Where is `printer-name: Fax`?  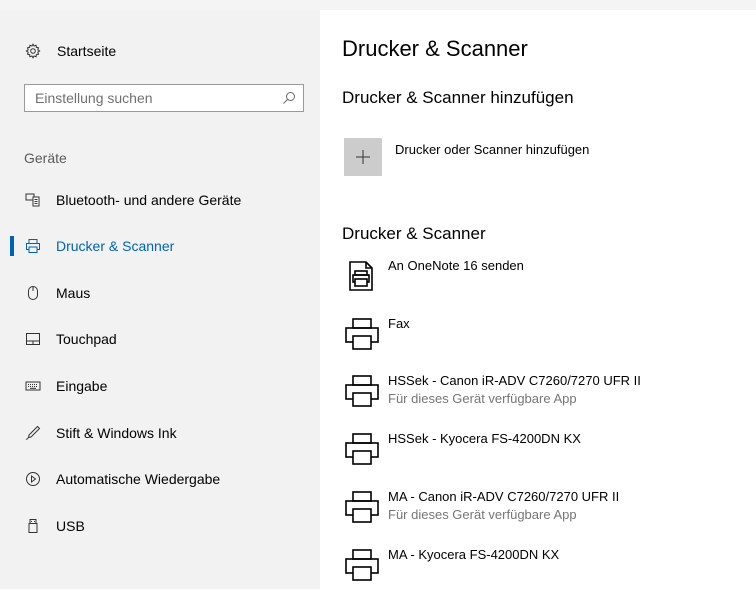 printer-name: Fax is located at coordinates (399, 323).